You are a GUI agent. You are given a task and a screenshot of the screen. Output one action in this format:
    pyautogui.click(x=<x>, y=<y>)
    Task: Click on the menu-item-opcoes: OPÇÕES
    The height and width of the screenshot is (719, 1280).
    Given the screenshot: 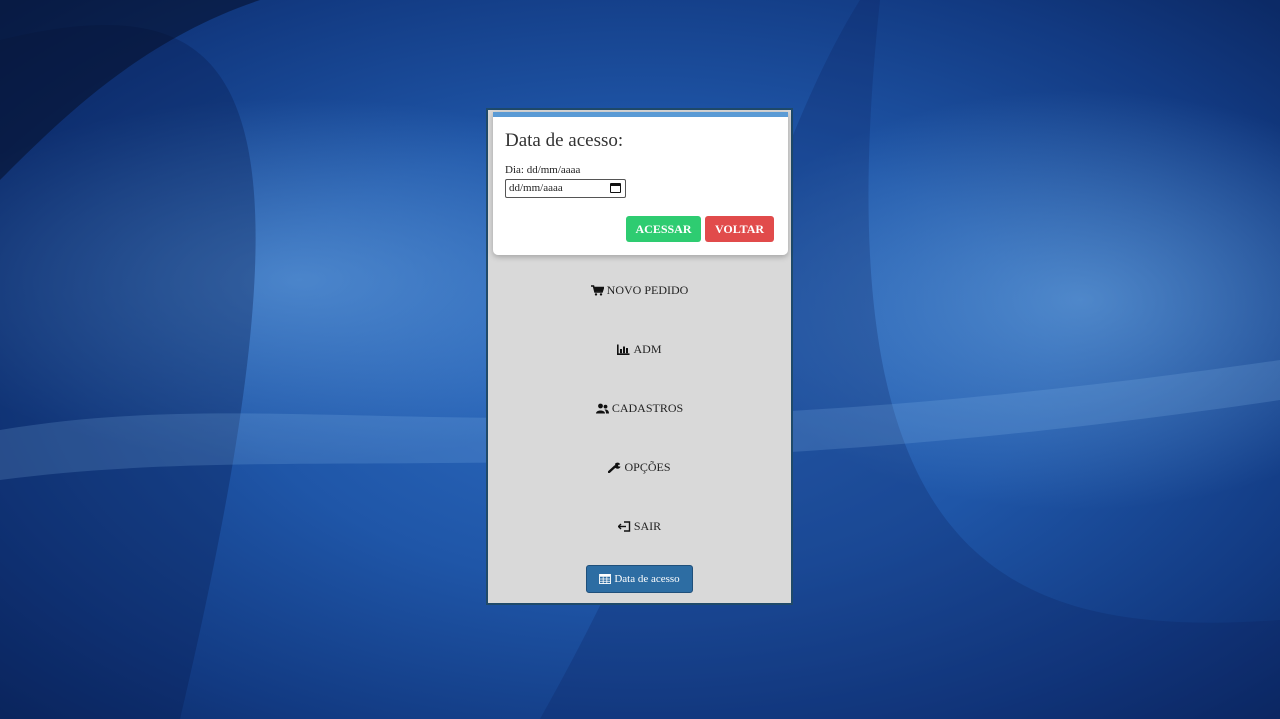 What is the action you would take?
    pyautogui.click(x=639, y=467)
    